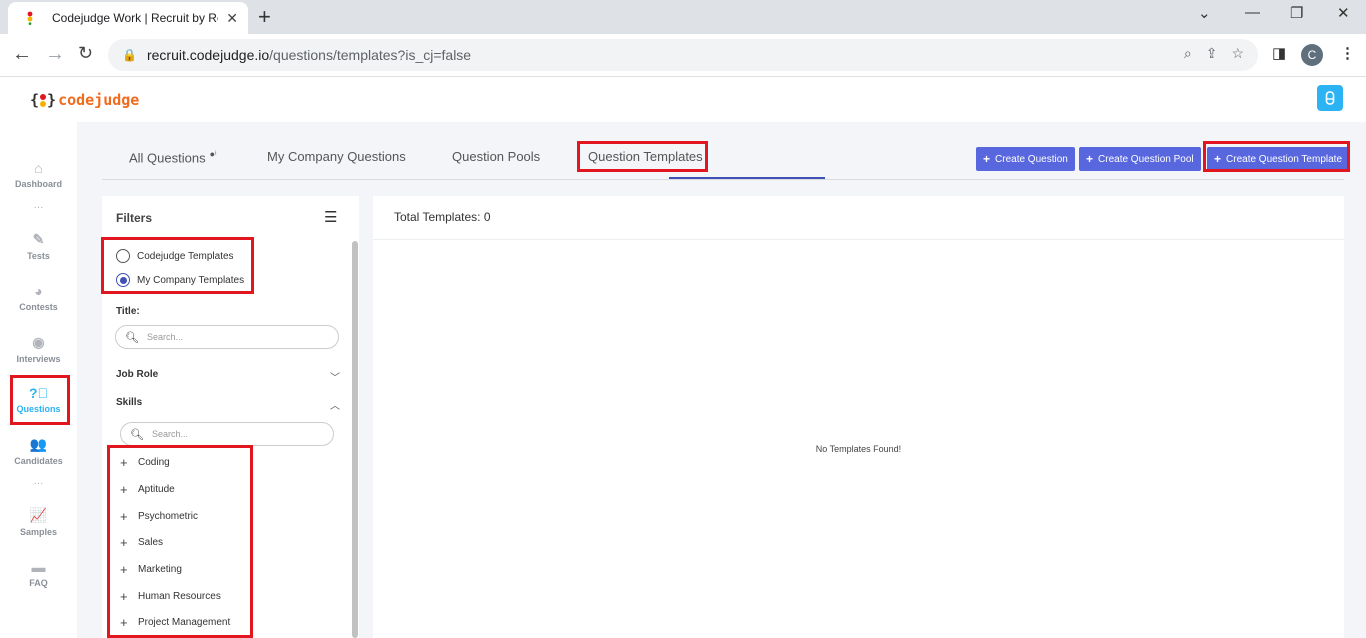  I want to click on section-label: Skills, so click(129, 402).